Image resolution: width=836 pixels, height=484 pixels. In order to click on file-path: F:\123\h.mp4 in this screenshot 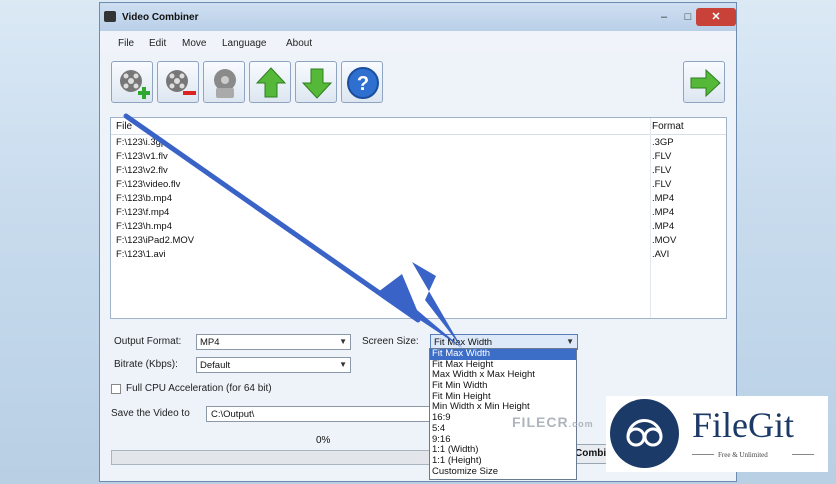, I will do `click(144, 226)`.